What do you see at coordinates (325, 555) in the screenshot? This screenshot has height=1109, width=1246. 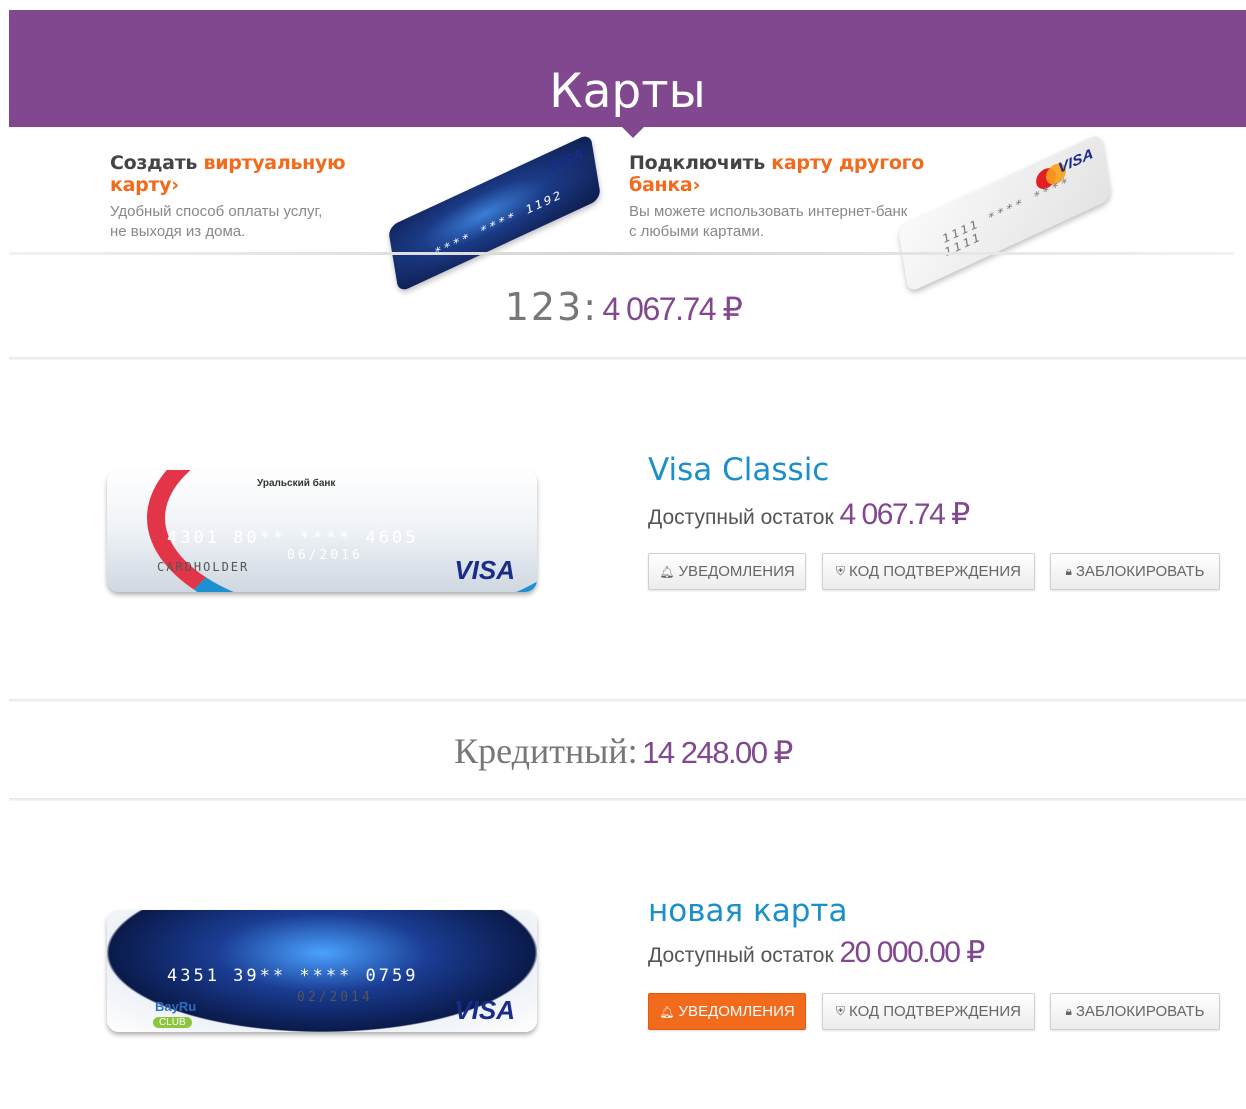 I see `card-expiry: 06/2016` at bounding box center [325, 555].